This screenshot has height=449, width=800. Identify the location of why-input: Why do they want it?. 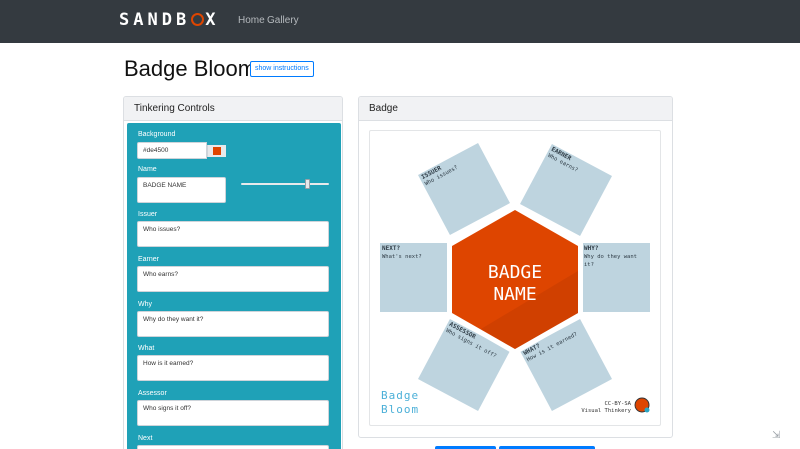
(233, 324).